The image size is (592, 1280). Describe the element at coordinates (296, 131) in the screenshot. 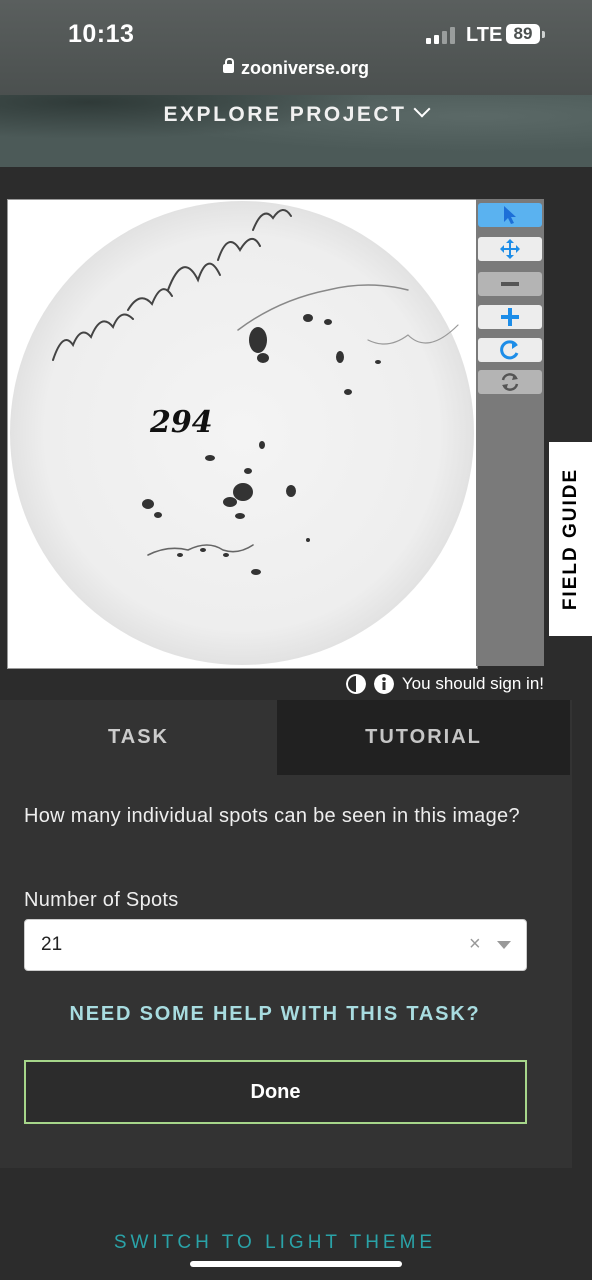

I see `project-header: EXPLORE PROJECT` at that location.